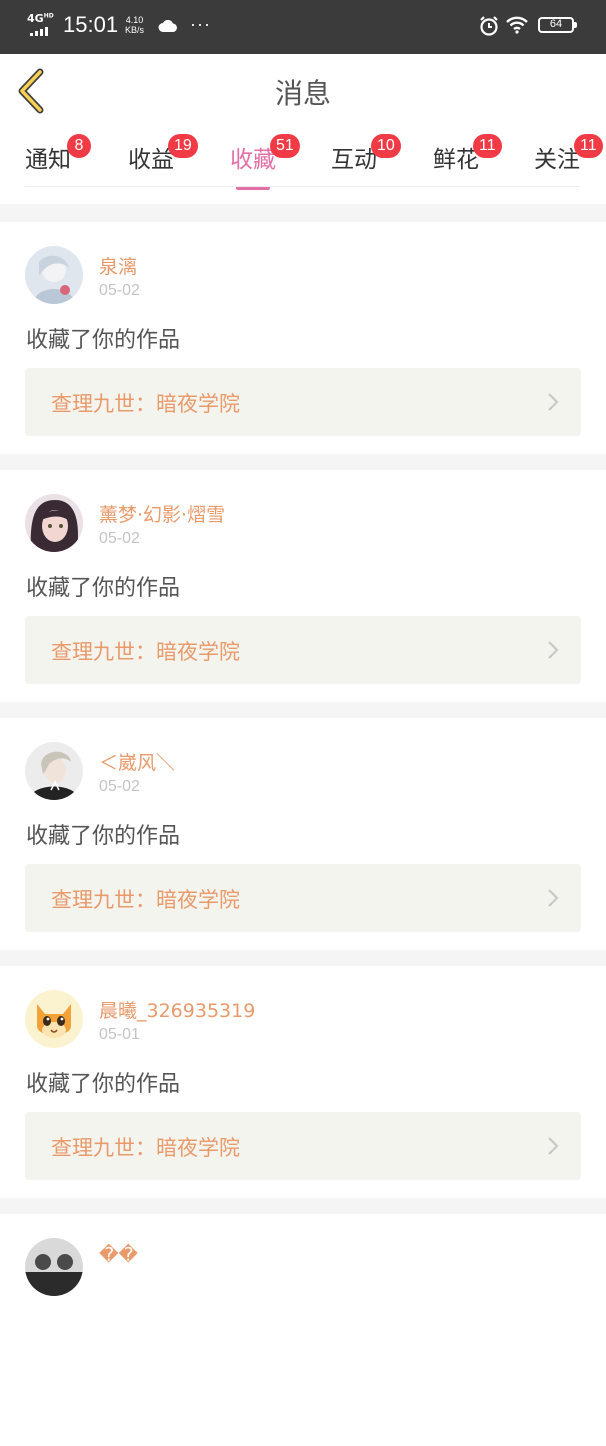 The height and width of the screenshot is (1446, 606). I want to click on divider, so click(302, 186).